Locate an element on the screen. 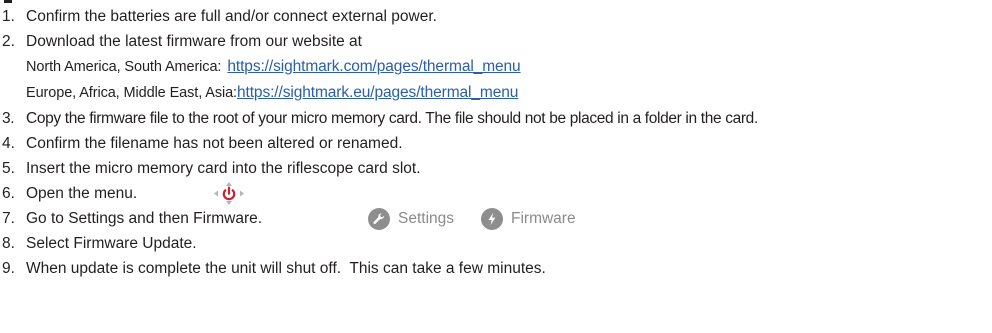 This screenshot has width=992, height=333. step-number: 4. is located at coordinates (8, 143).